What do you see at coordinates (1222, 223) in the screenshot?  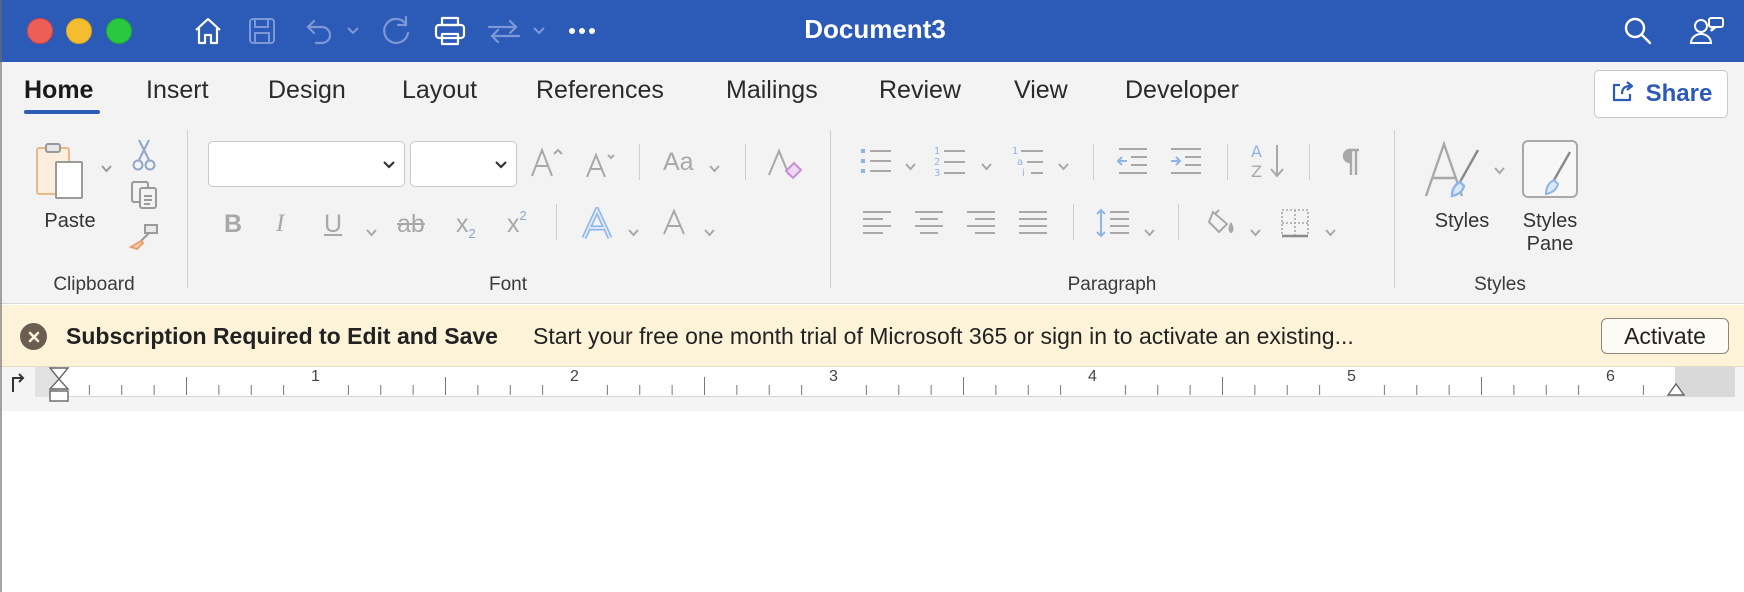 I see `shading-icon` at bounding box center [1222, 223].